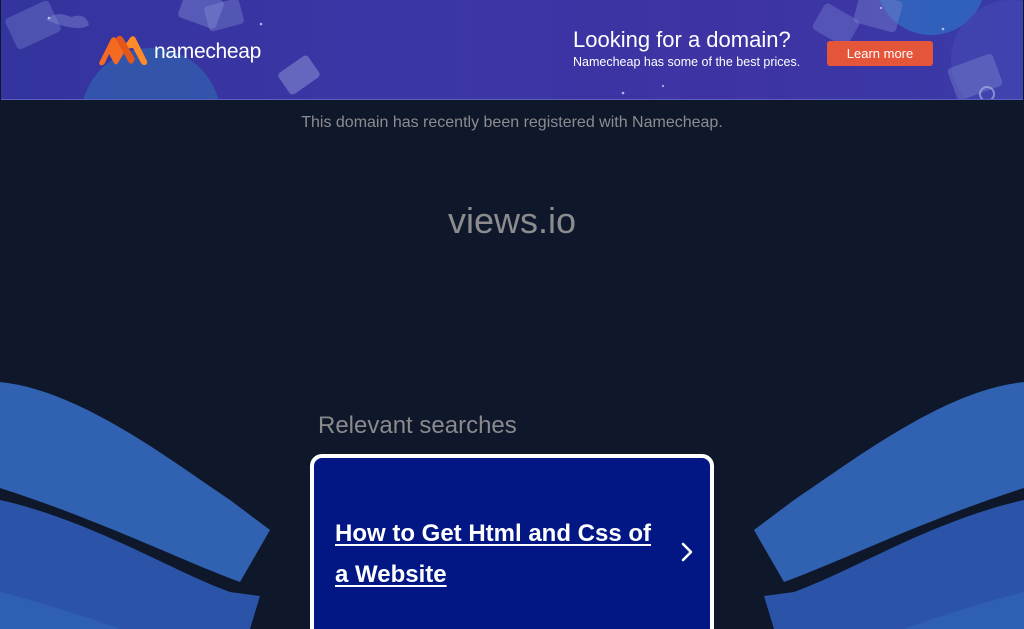 This screenshot has width=1024, height=629. What do you see at coordinates (417, 425) in the screenshot?
I see `relevant-searches-title: Relevant searches` at bounding box center [417, 425].